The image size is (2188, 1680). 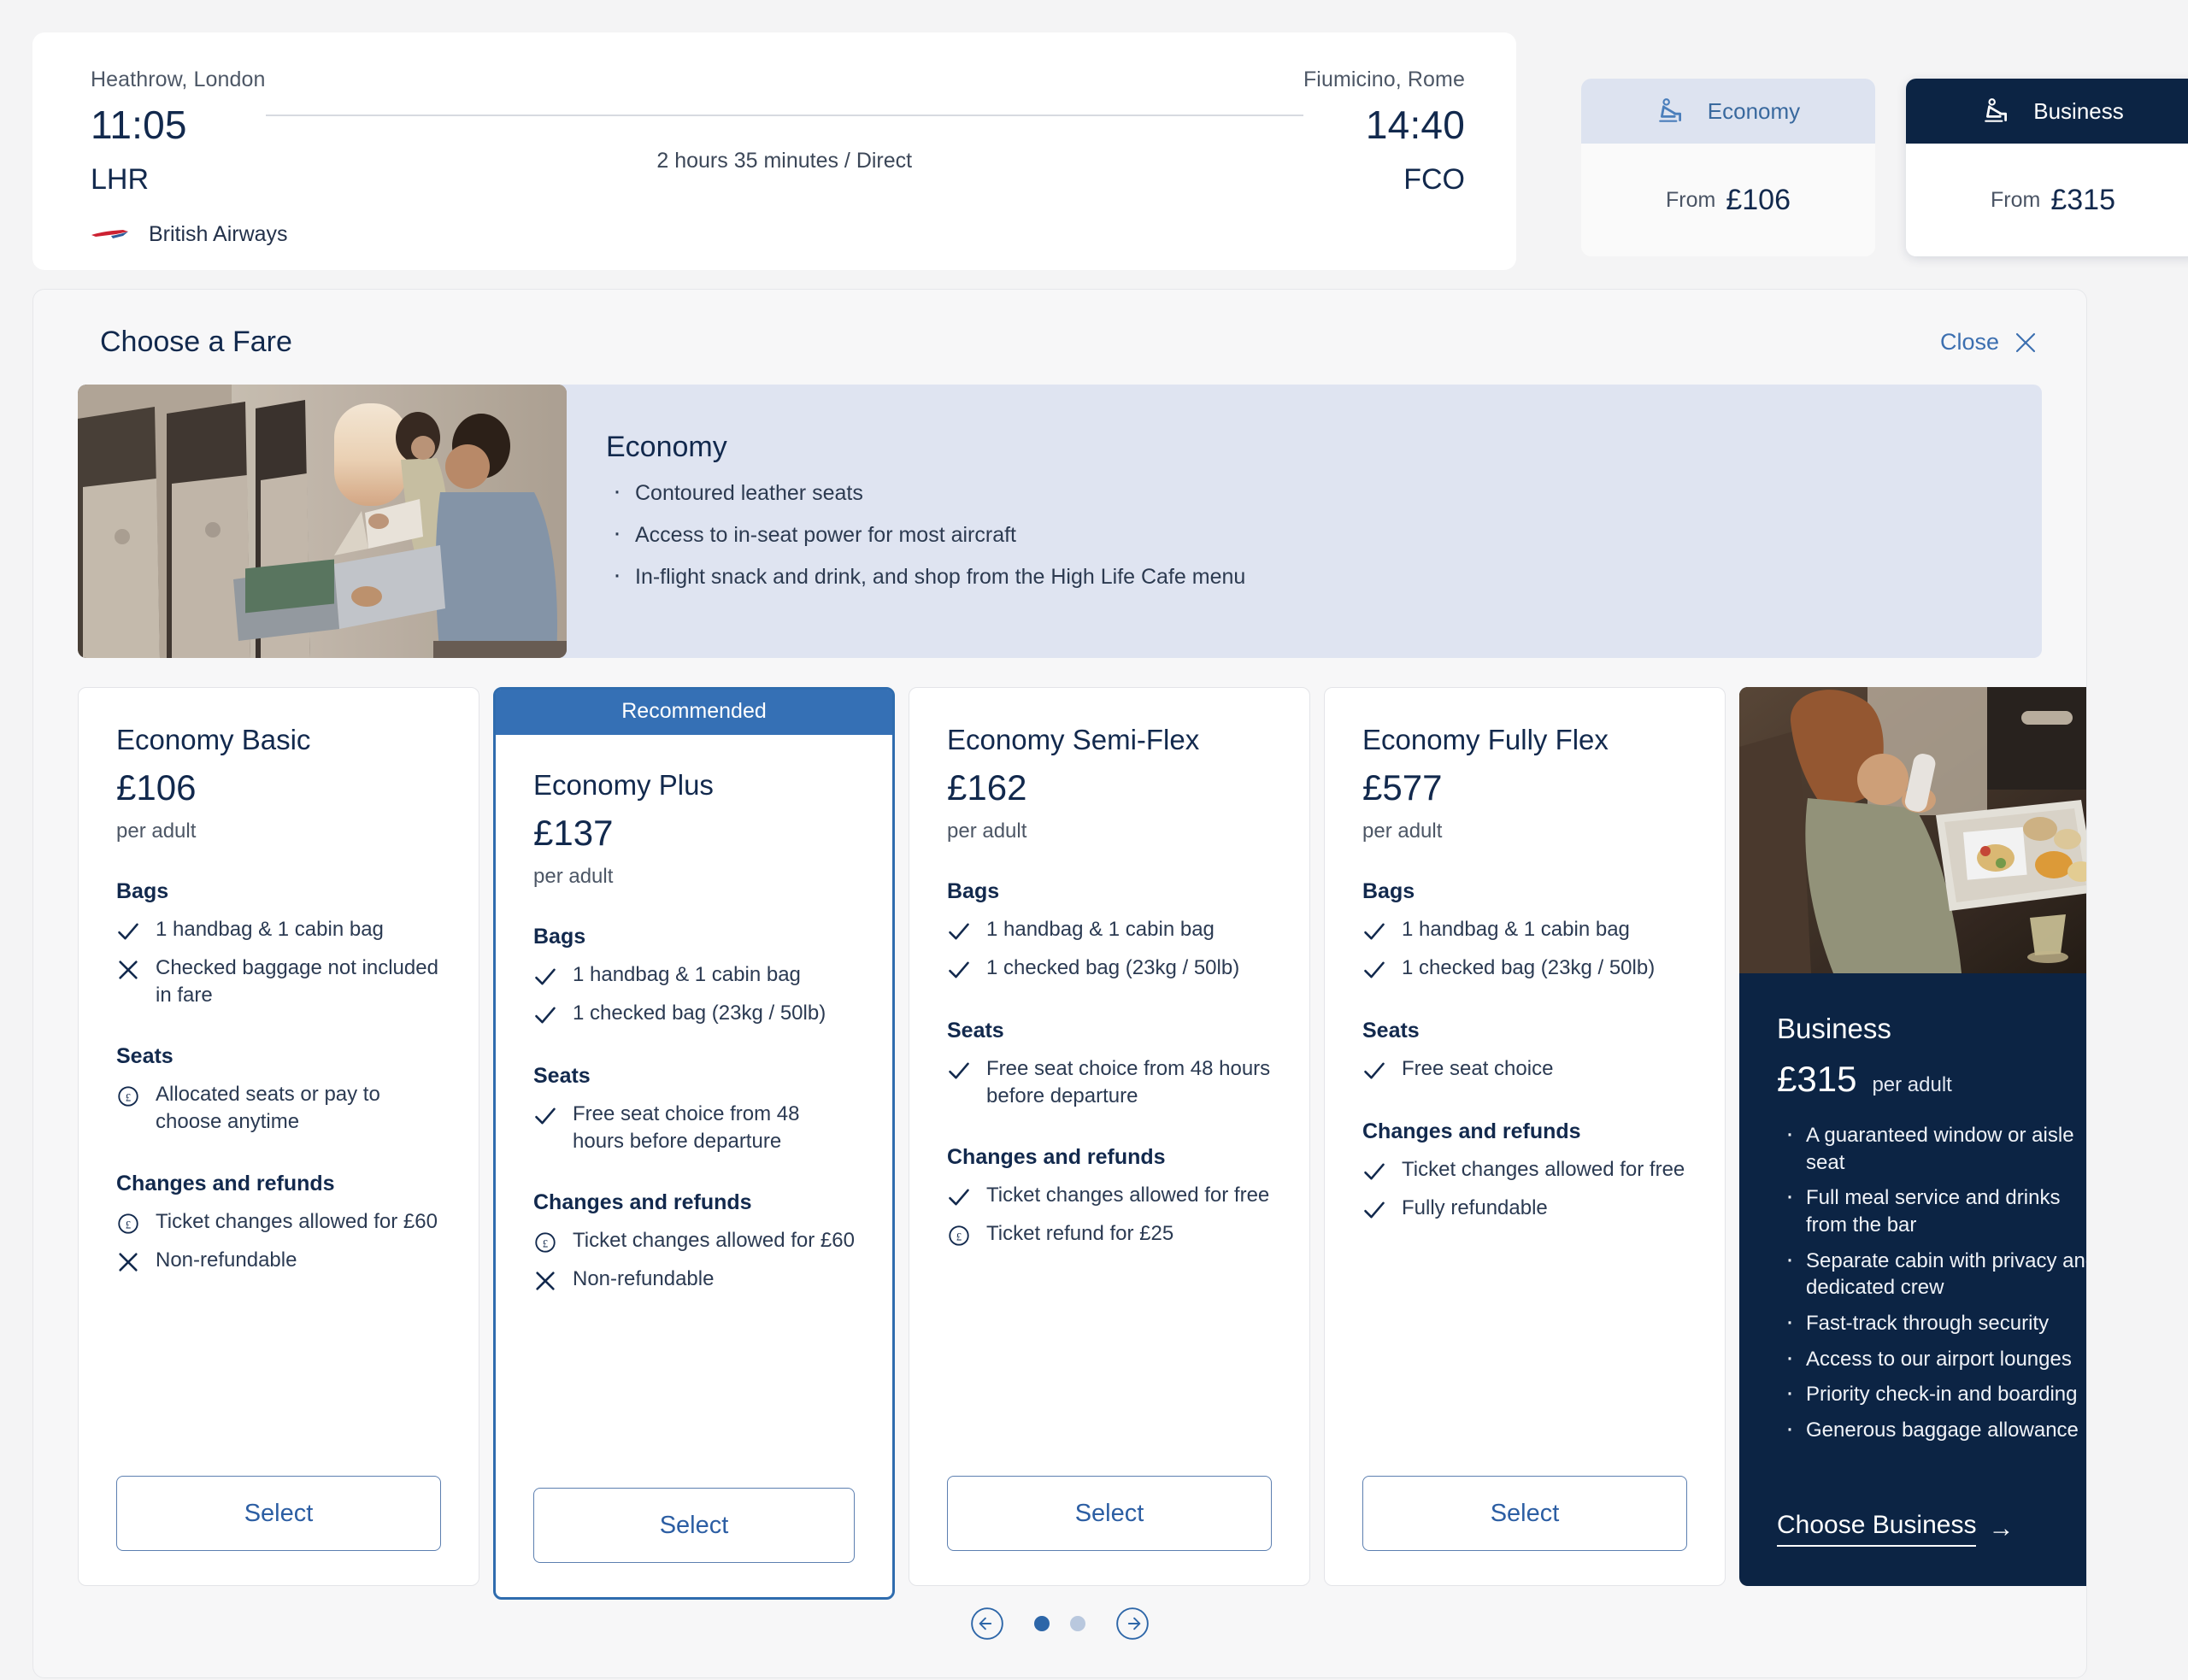 What do you see at coordinates (1728, 167) in the screenshot?
I see `cabin-tab-economy: Economy From £106` at bounding box center [1728, 167].